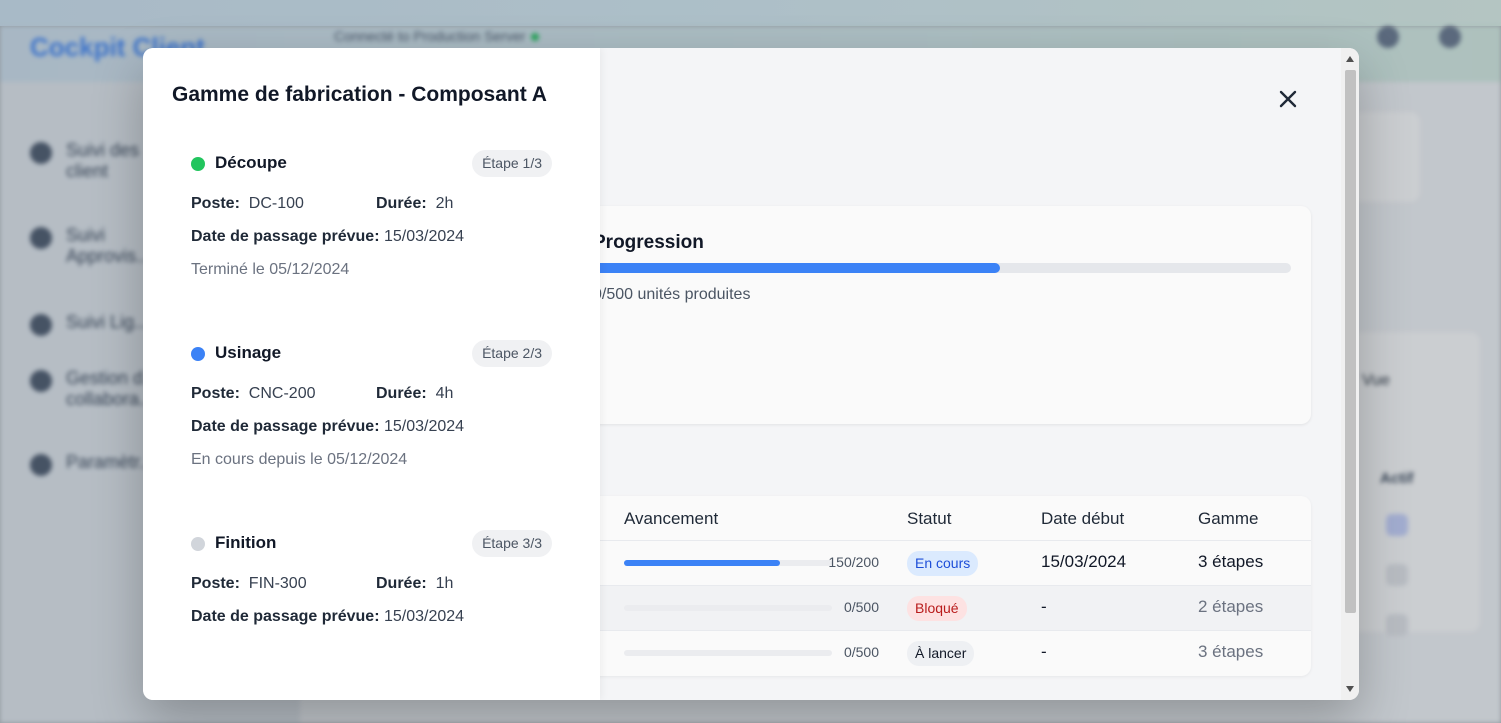 Image resolution: width=1501 pixels, height=723 pixels. What do you see at coordinates (251, 162) in the screenshot?
I see `step-name: Découpe` at bounding box center [251, 162].